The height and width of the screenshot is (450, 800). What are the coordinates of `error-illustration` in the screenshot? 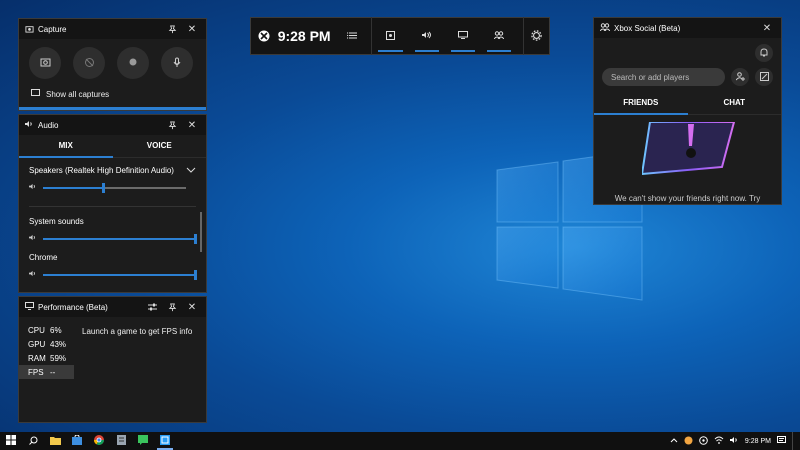 It's located at (689, 149).